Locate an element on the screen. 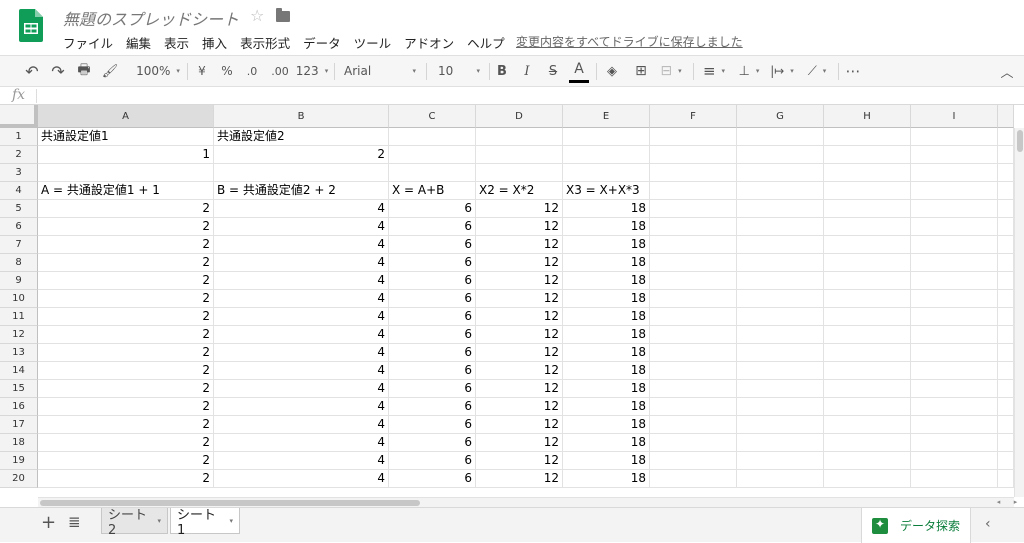 The image size is (1024, 543). cell-g13 is located at coordinates (780, 353).